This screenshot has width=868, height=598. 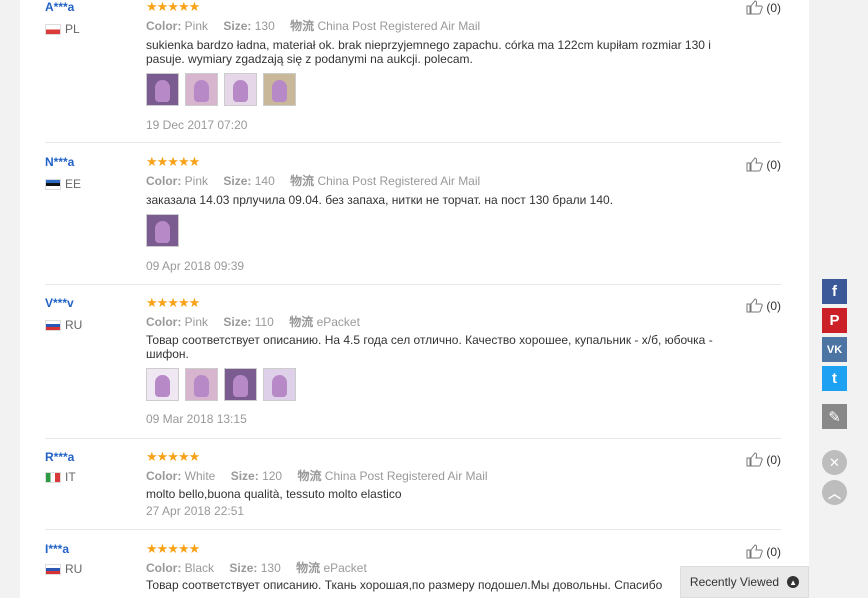 I want to click on back-to-top-button: ︿, so click(x=834, y=492).